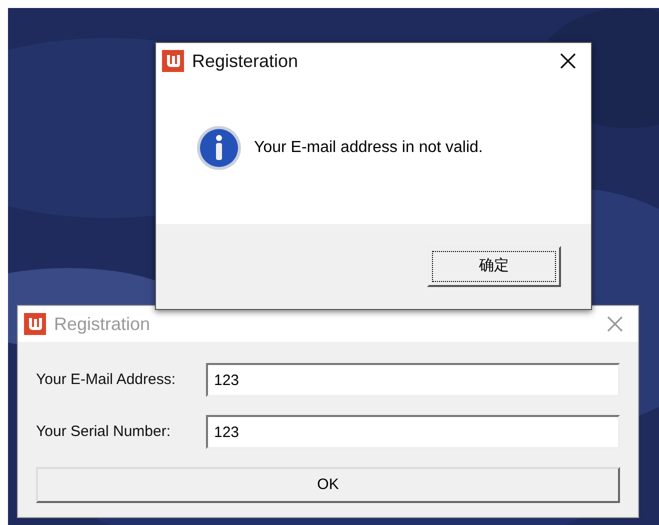 The height and width of the screenshot is (525, 659). Describe the element at coordinates (328, 485) in the screenshot. I see `ok-button: OK` at that location.